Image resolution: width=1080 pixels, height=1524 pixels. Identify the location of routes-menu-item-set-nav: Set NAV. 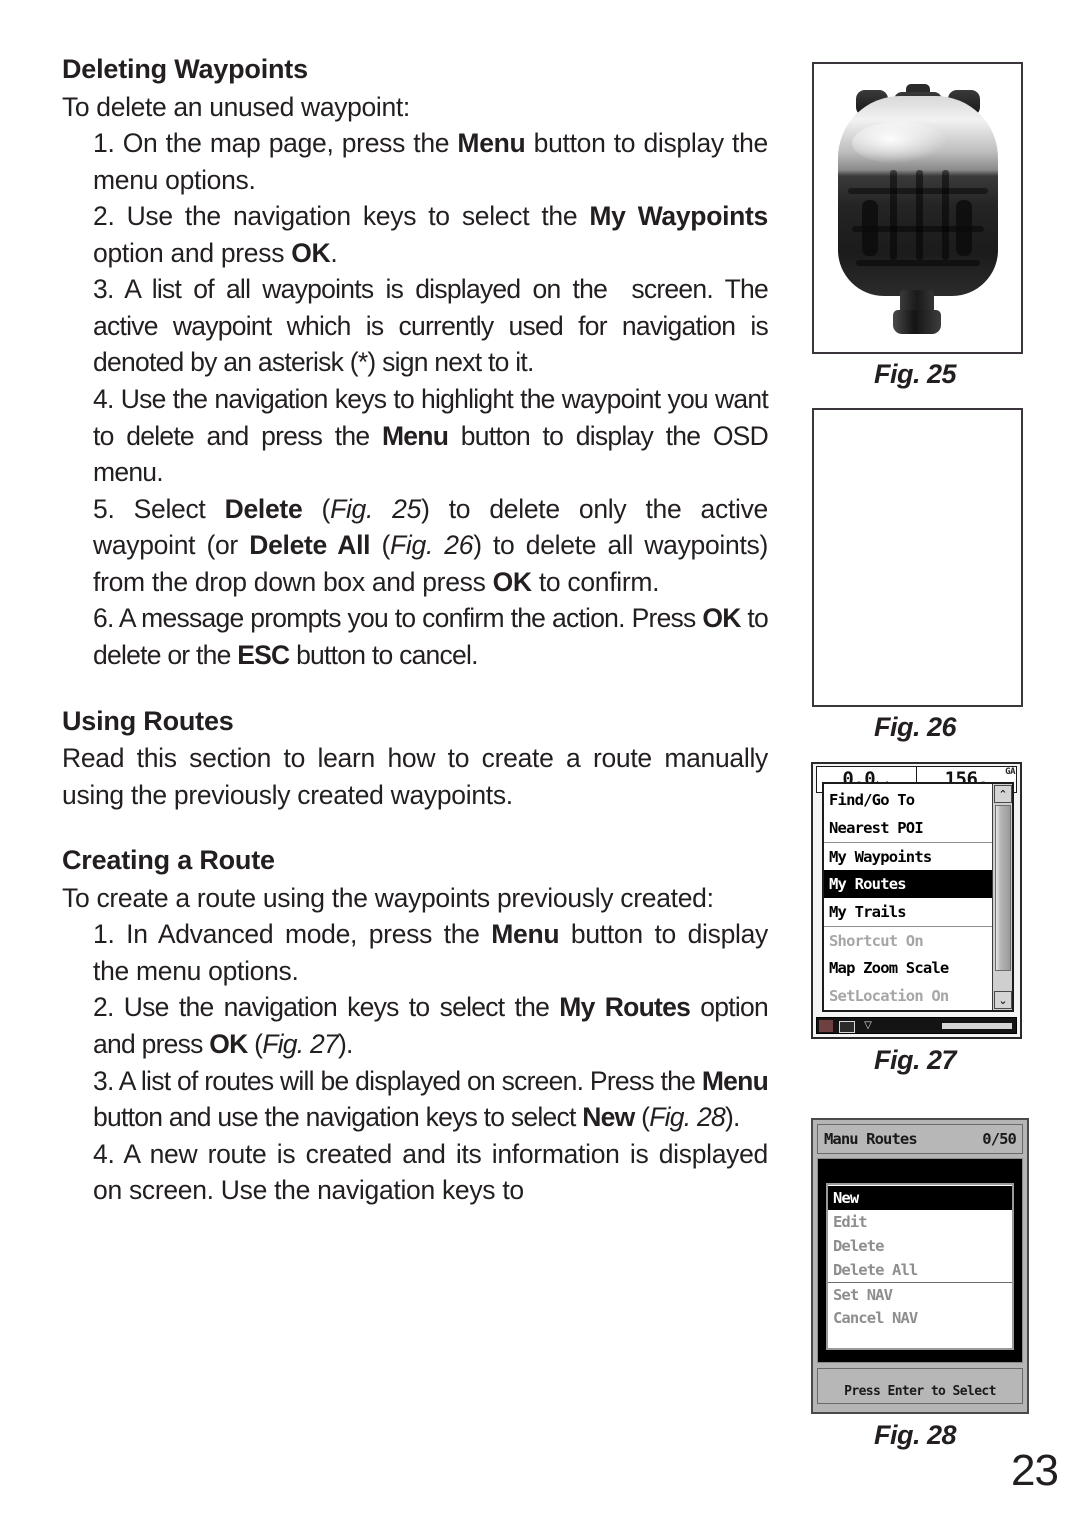
(920, 1294).